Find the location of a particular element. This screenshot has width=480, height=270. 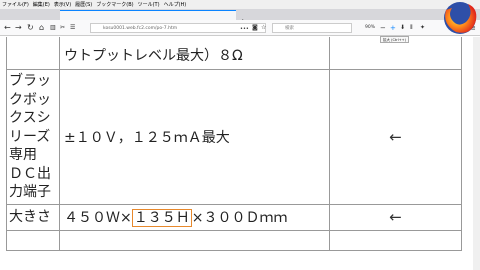

row-label: 大きさ is located at coordinates (33, 217).